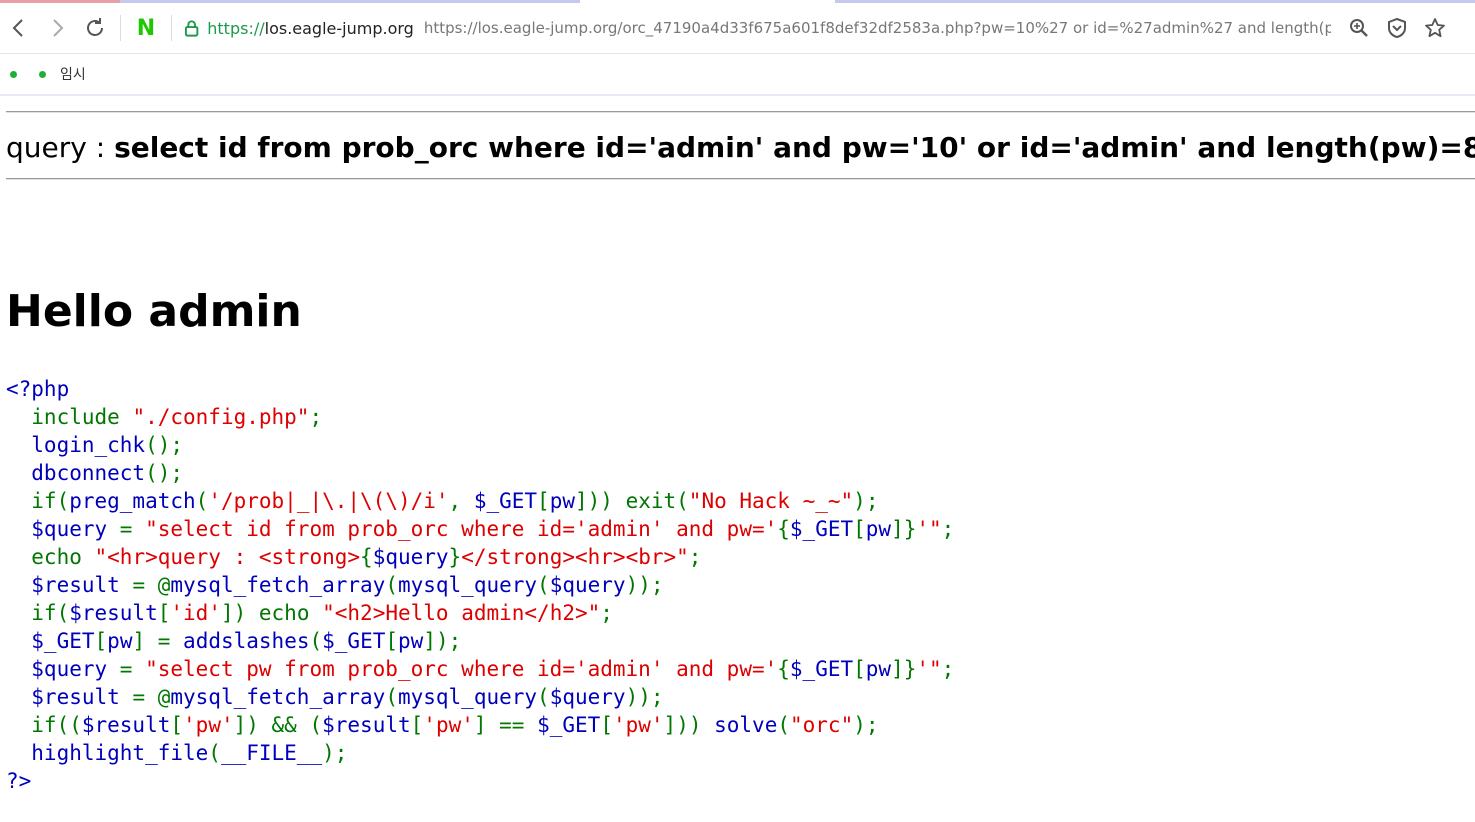 This screenshot has height=822, width=1475. I want to click on star-icon, so click(1435, 28).